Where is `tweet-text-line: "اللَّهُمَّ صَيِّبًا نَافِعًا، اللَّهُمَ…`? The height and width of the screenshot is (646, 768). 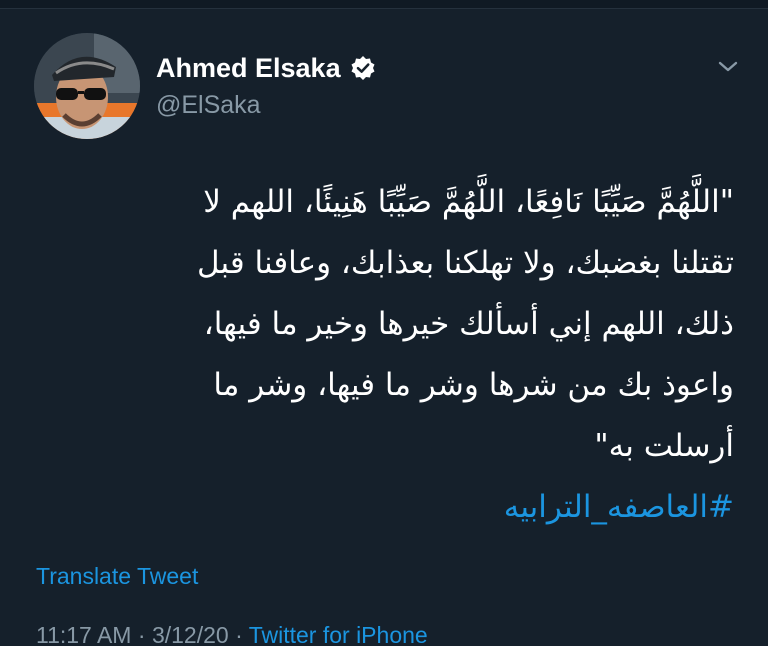 tweet-text-line: "اللَّهُمَّ صَيِّبًا نَافِعًا، اللَّهُمَ… is located at coordinates (468, 202).